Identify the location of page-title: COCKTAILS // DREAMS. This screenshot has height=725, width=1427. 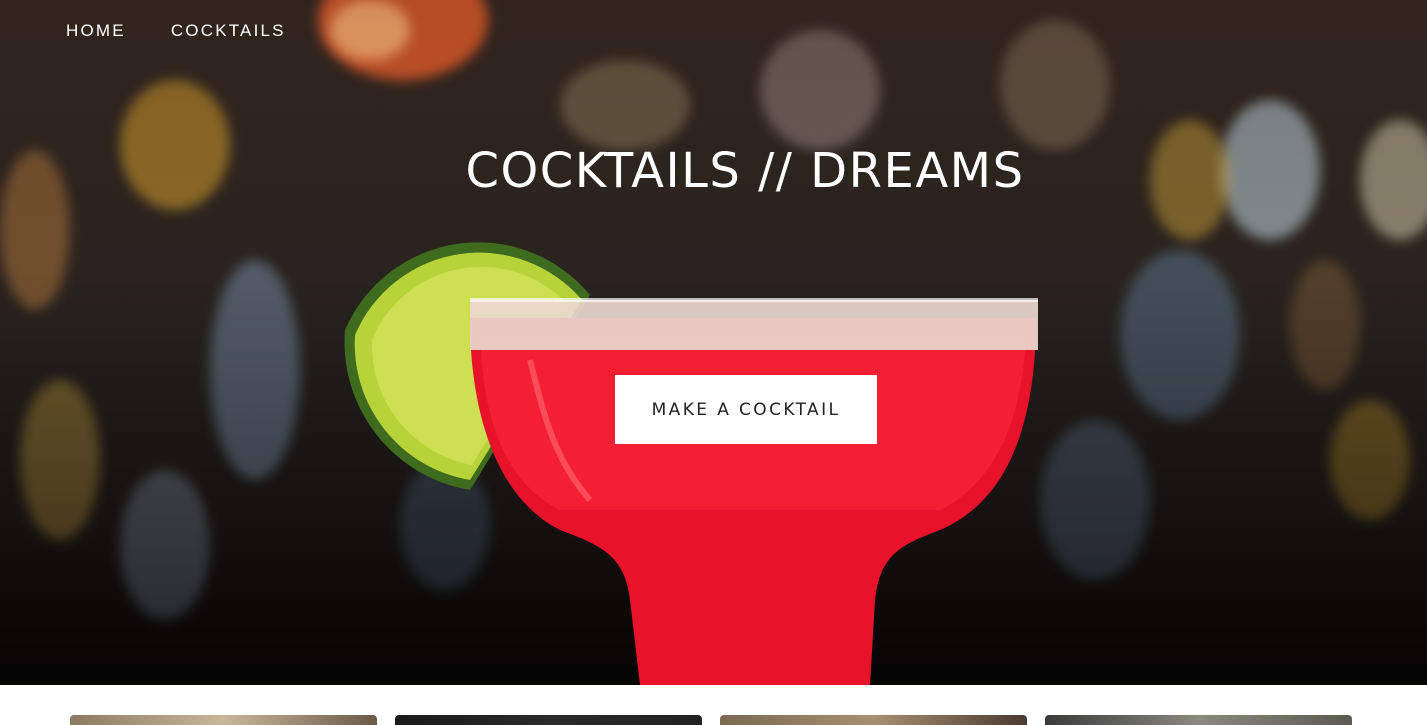
(745, 171).